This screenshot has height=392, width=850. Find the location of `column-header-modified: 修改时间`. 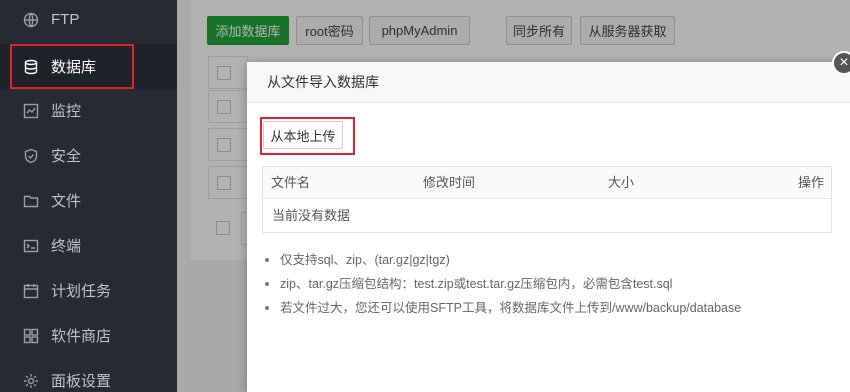

column-header-modified: 修改时间 is located at coordinates (449, 182).